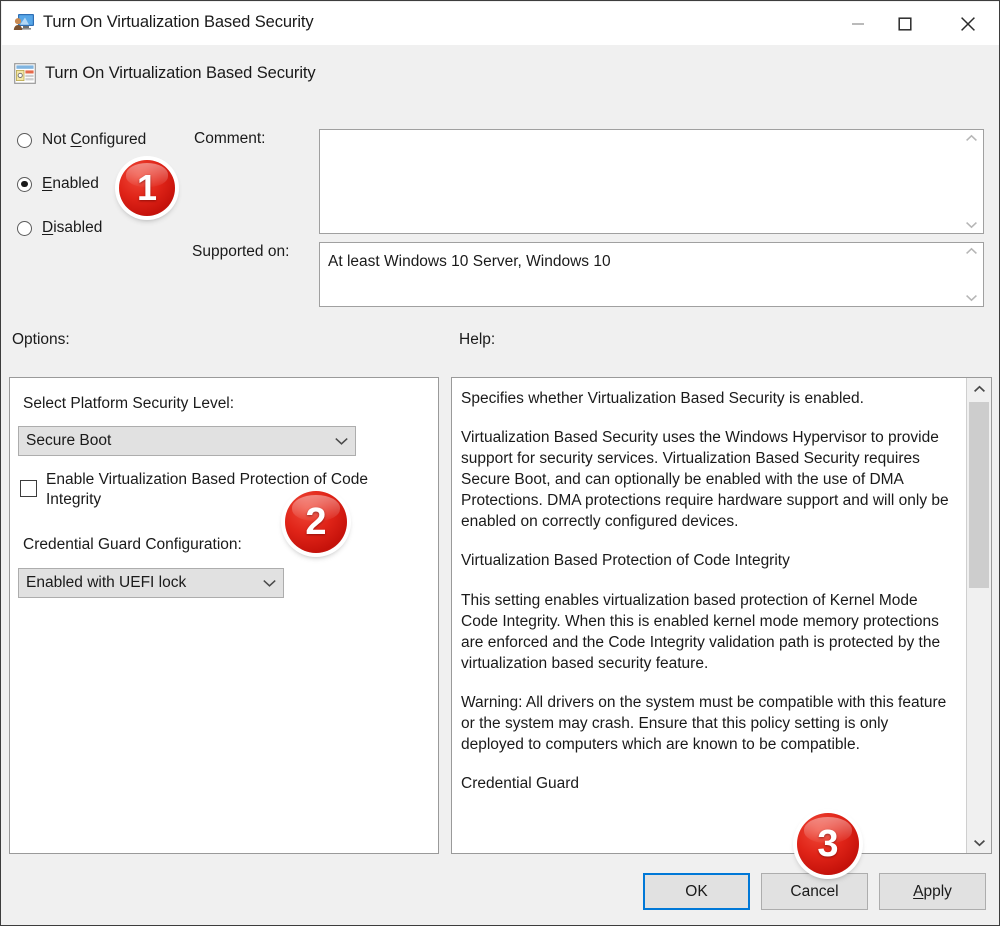 Image resolution: width=1000 pixels, height=926 pixels. I want to click on minimize-icon, so click(858, 24).